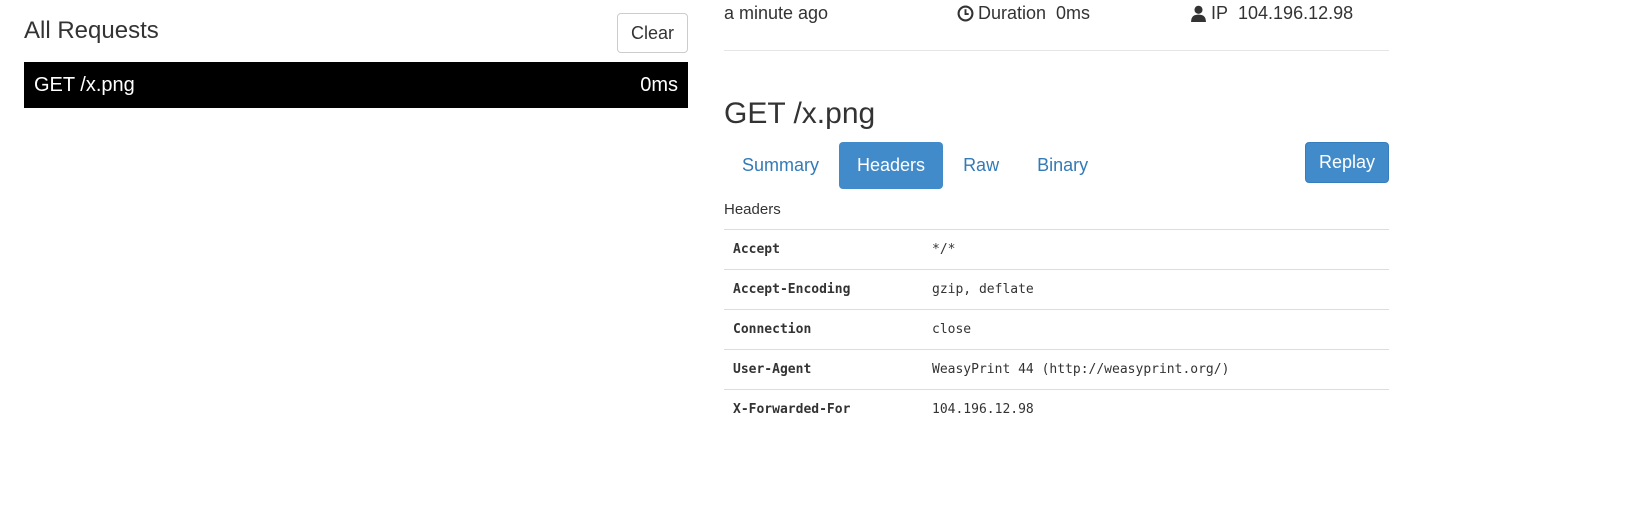  Describe the element at coordinates (659, 84) in the screenshot. I see `request-item-duration: 0ms` at that location.